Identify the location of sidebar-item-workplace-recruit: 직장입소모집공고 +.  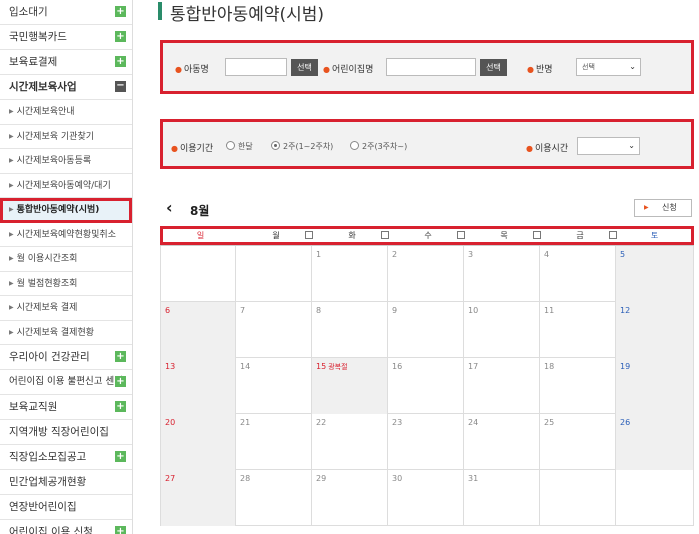
(66, 457).